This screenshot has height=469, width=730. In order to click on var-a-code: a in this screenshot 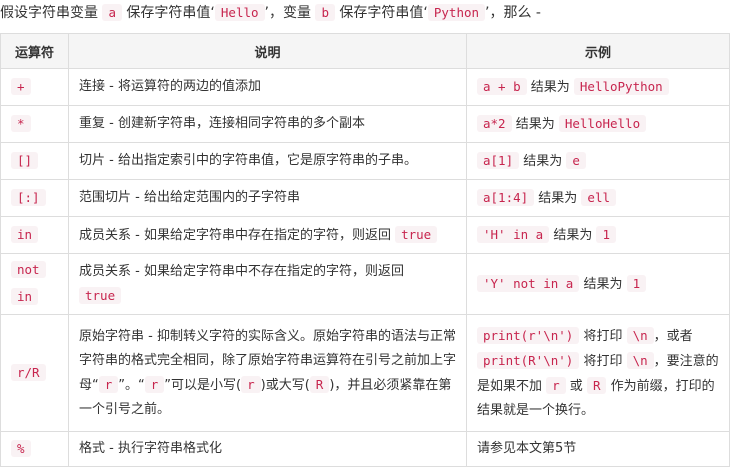, I will do `click(112, 12)`.